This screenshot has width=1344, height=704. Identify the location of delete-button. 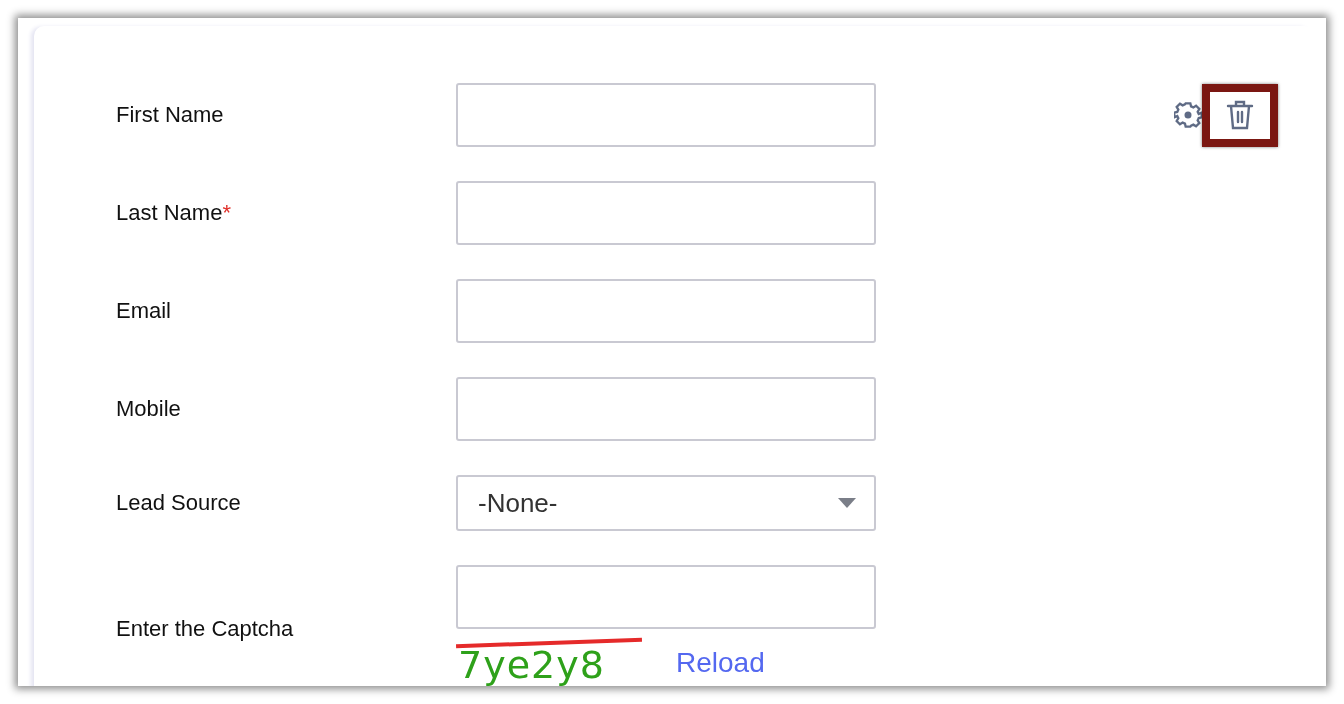
(1240, 115).